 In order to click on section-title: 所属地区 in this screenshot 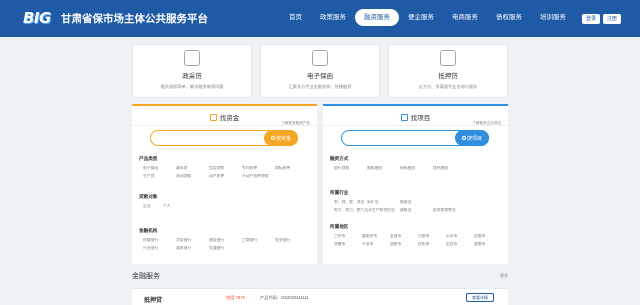, I will do `click(339, 226)`.